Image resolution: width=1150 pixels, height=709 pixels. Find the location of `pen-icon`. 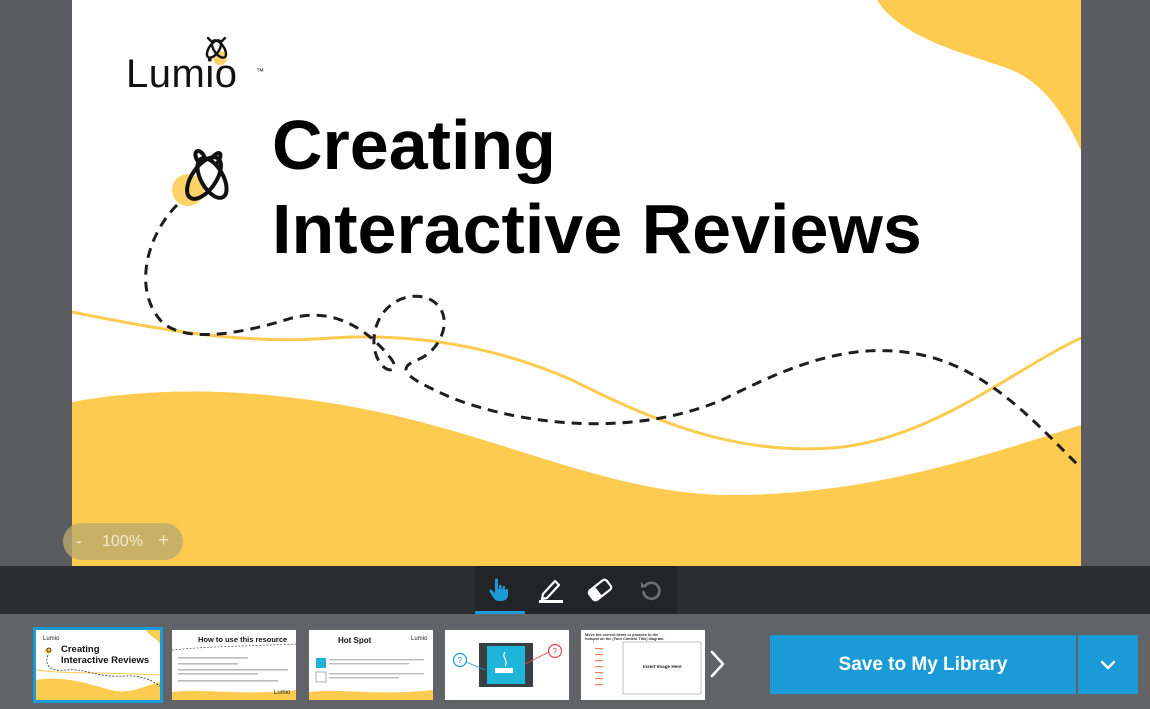

pen-icon is located at coordinates (551, 591).